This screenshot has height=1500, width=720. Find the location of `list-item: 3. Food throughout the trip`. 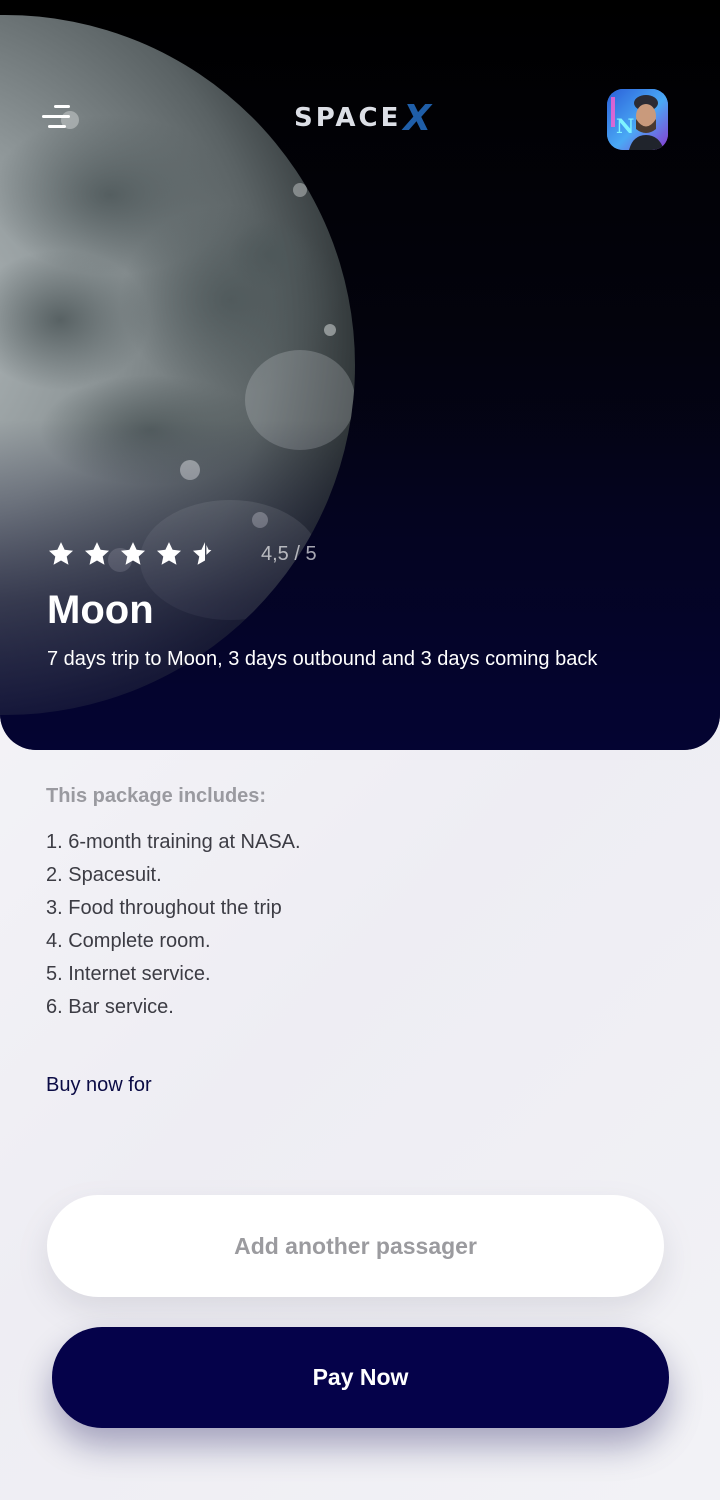

list-item: 3. Food throughout the trip is located at coordinates (164, 908).